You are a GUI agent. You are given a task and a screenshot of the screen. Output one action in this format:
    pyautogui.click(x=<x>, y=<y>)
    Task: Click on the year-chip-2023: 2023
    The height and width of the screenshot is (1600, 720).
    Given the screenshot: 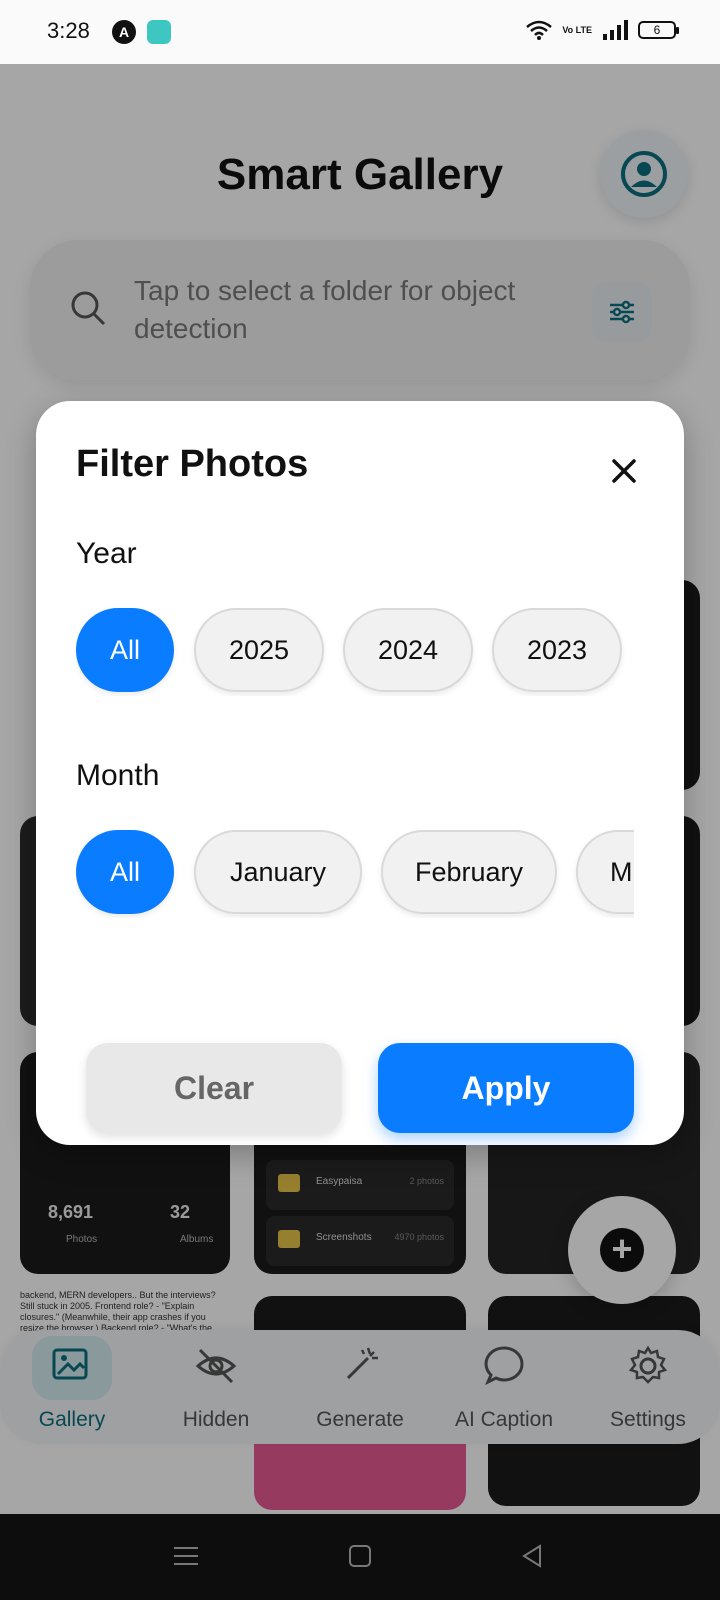 What is the action you would take?
    pyautogui.click(x=557, y=650)
    